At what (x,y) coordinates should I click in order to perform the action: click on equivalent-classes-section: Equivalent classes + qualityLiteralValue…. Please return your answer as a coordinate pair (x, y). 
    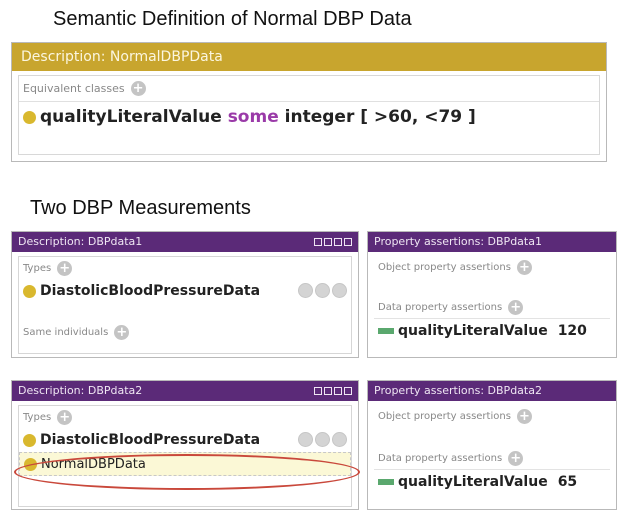
    Looking at the image, I should click on (309, 115).